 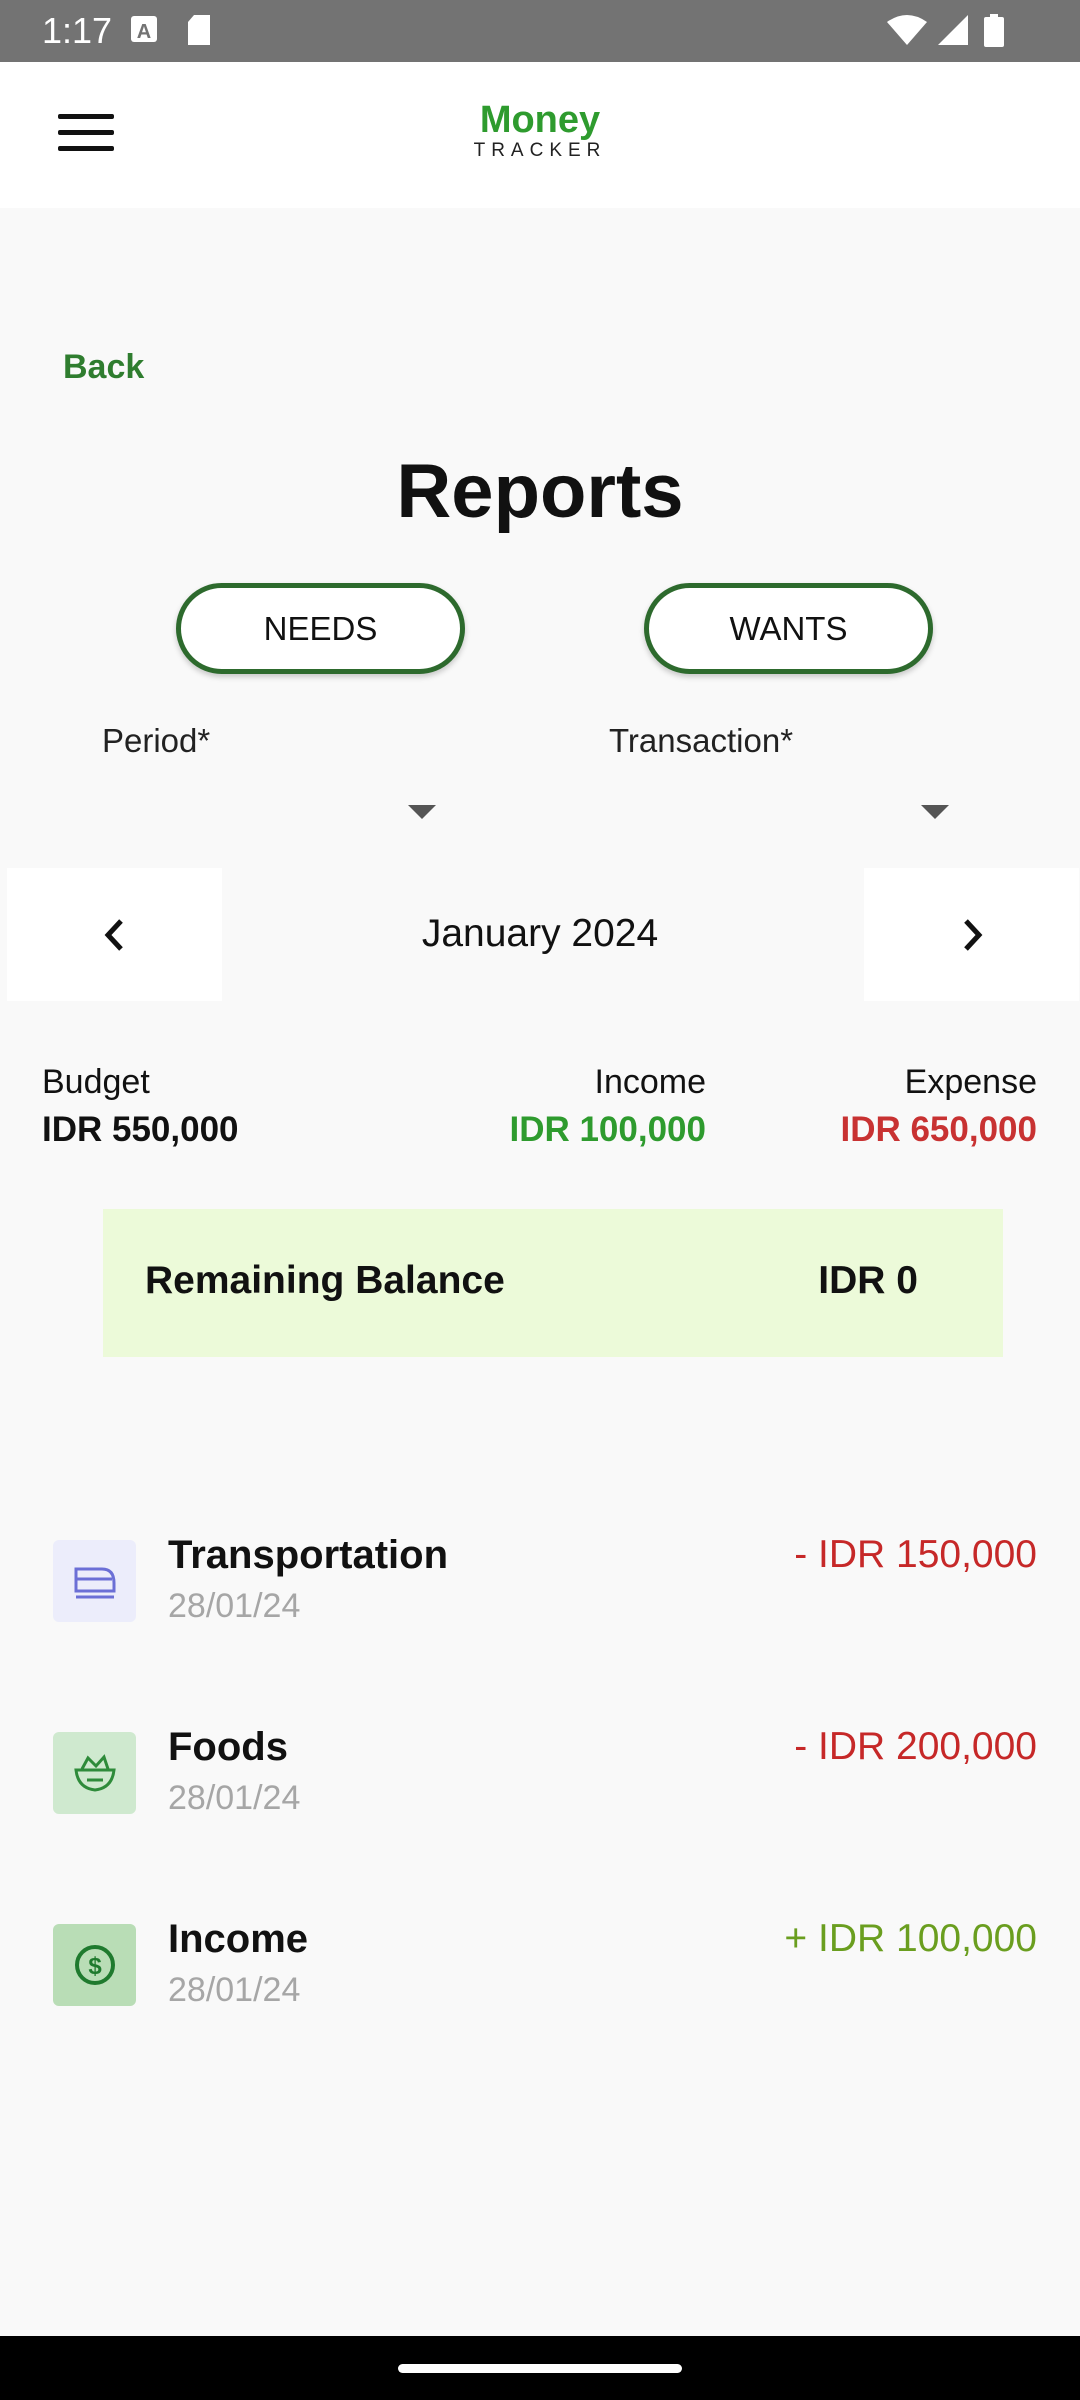 What do you see at coordinates (199, 32) in the screenshot?
I see `sd-card-icon` at bounding box center [199, 32].